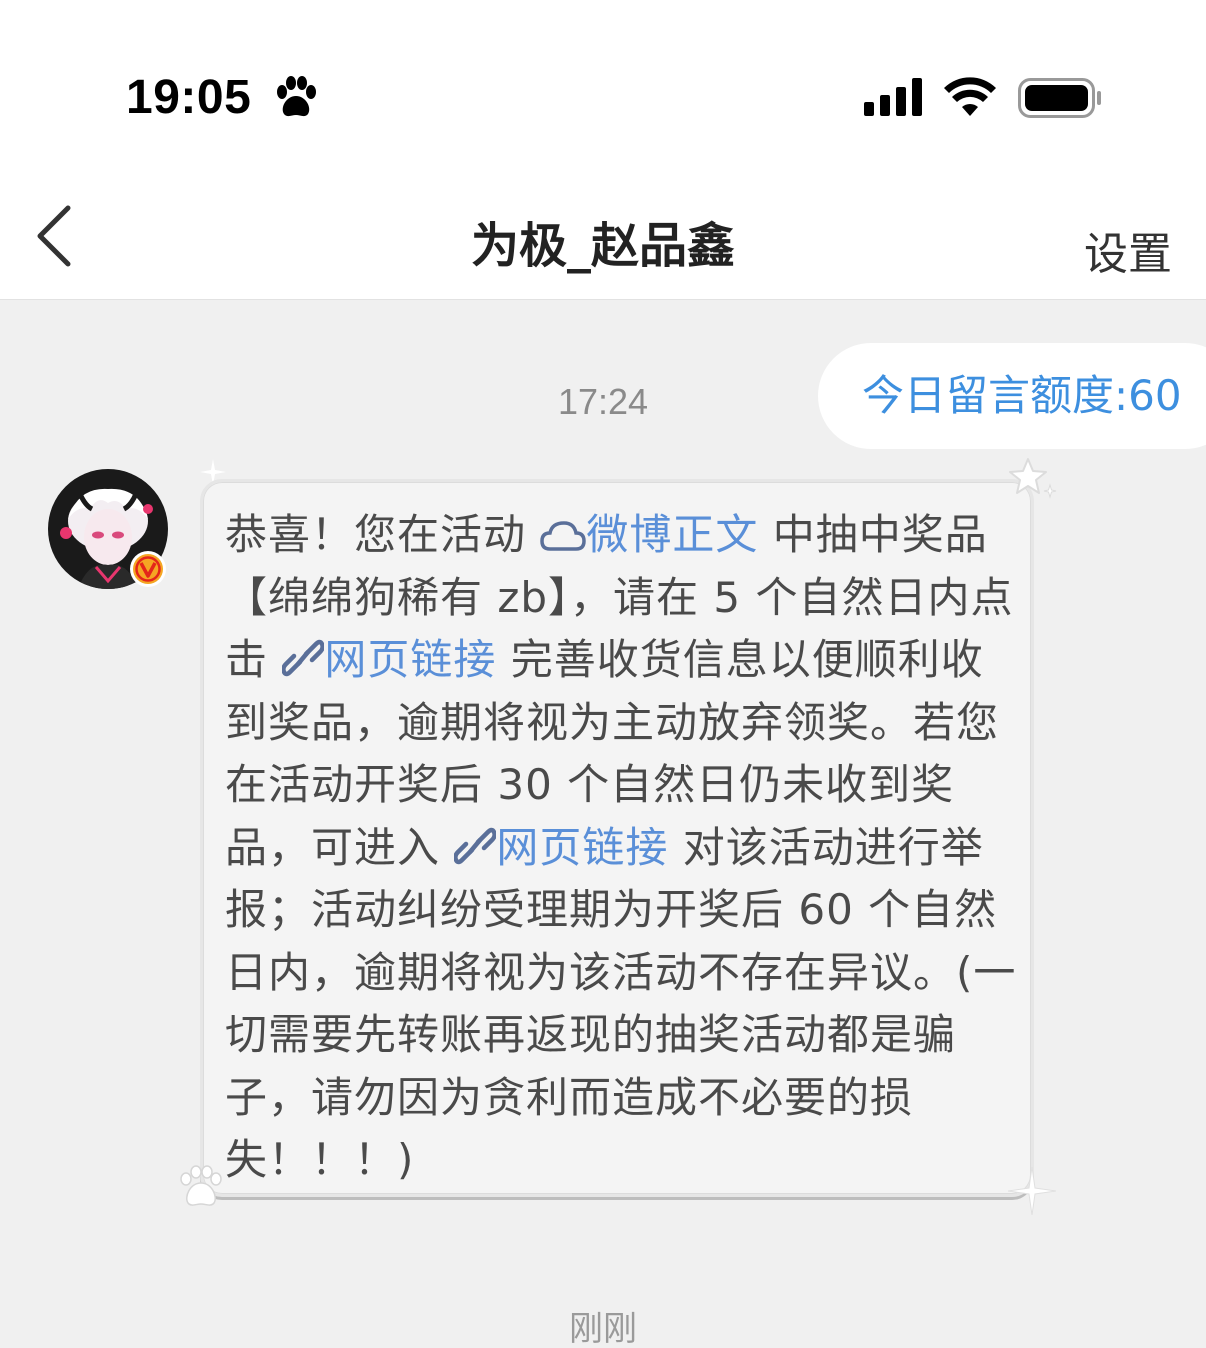 Image resolution: width=1206 pixels, height=1348 pixels. Describe the element at coordinates (893, 97) in the screenshot. I see `cellular-signal-icon` at that location.